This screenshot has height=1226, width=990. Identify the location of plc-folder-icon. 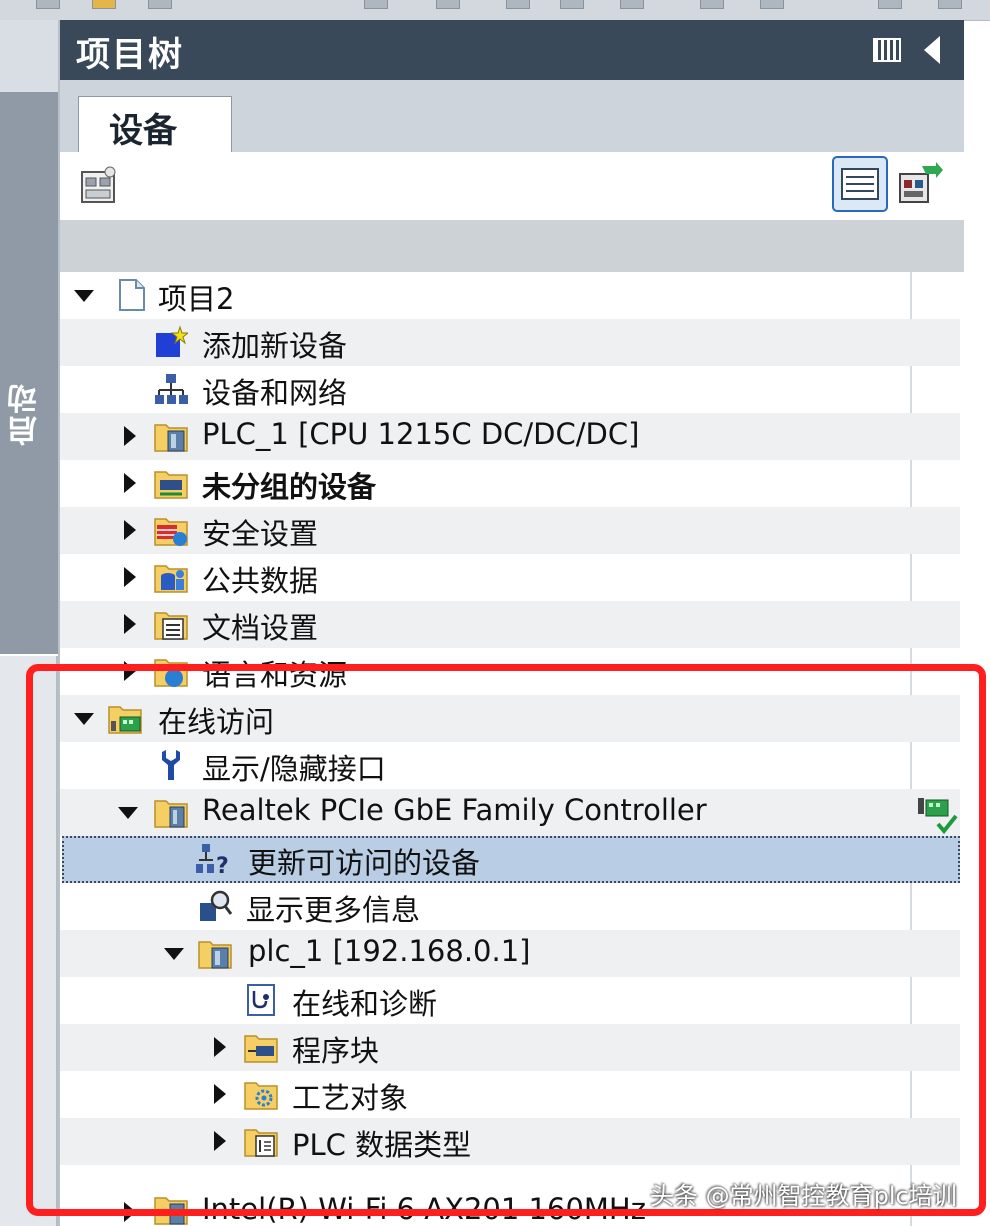
(171, 438).